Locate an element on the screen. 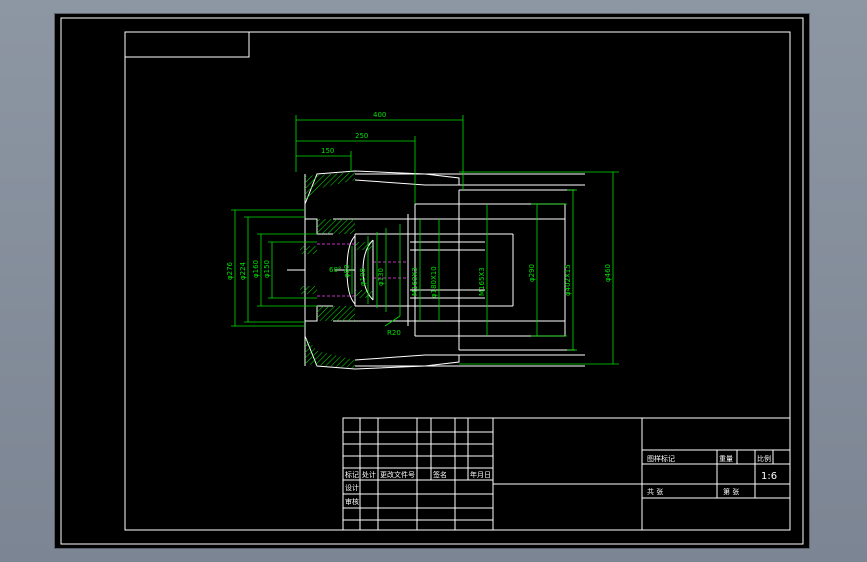 The width and height of the screenshot is (867, 562). dim-len-250: 250 is located at coordinates (361, 136).